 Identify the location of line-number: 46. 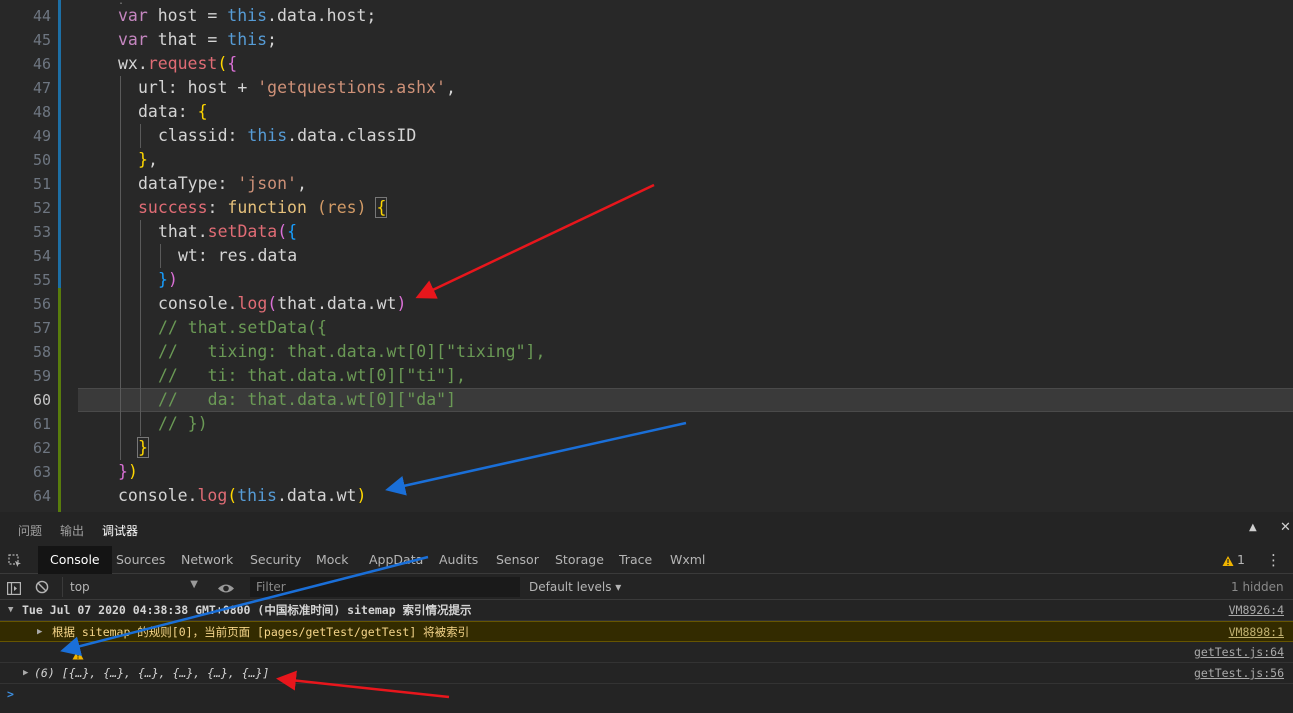
(41, 64).